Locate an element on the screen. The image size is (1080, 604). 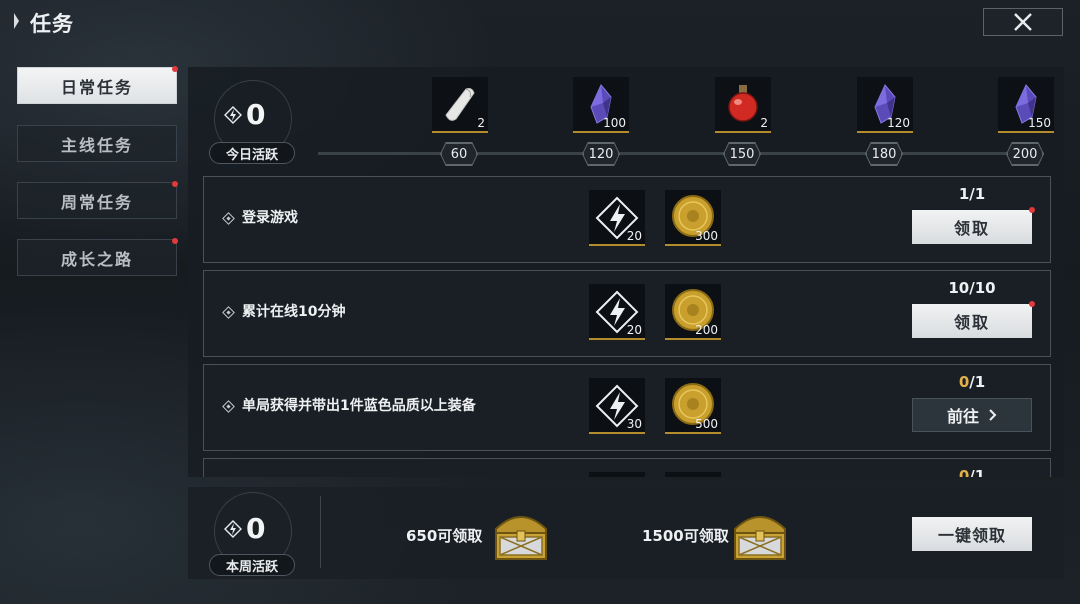
goto-button: 前往 is located at coordinates (972, 415).